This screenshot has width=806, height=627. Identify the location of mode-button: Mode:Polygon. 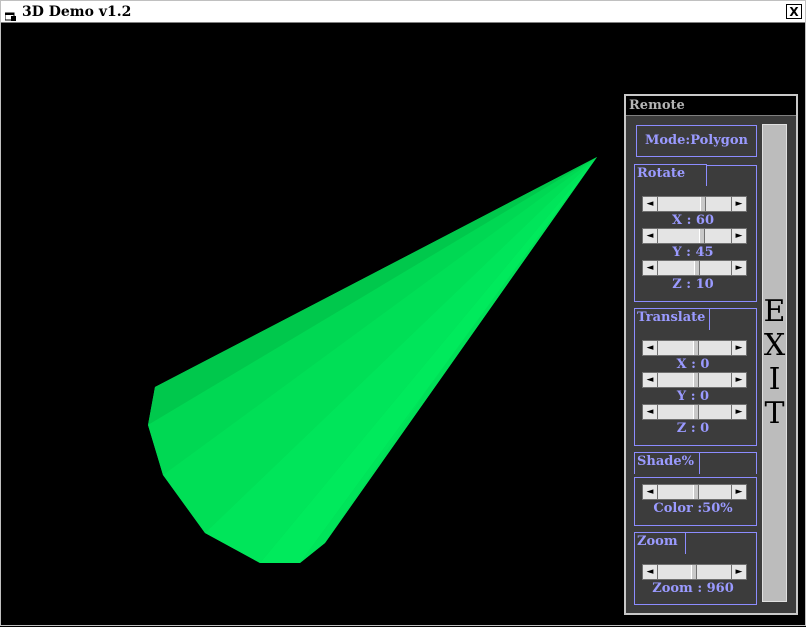
(696, 141).